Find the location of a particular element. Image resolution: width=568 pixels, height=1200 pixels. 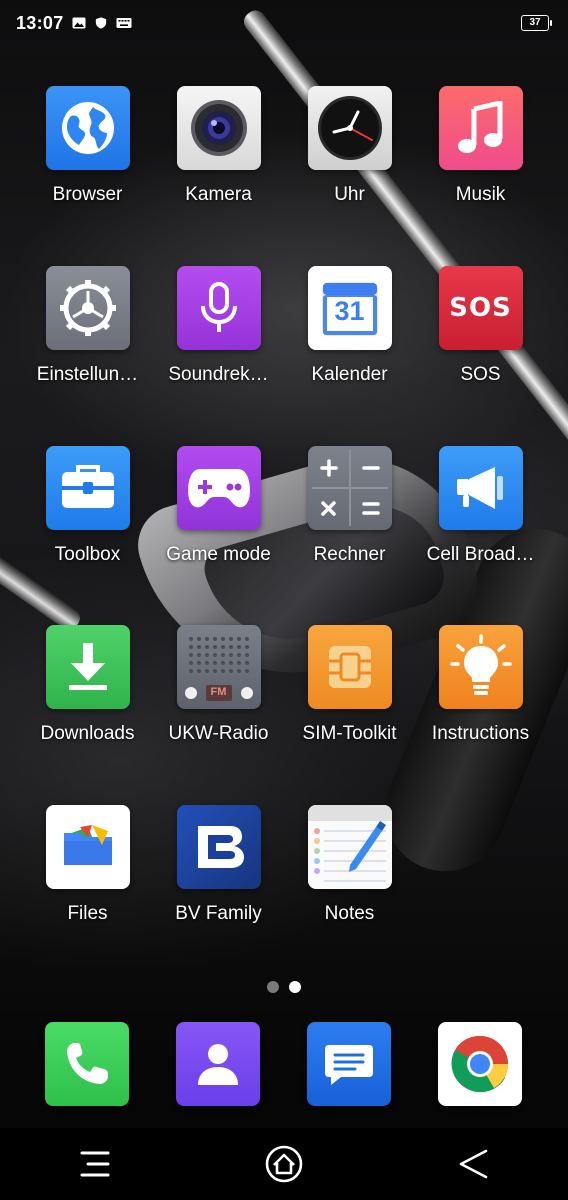

app-label: SIM-Toolkit is located at coordinates (349, 733).